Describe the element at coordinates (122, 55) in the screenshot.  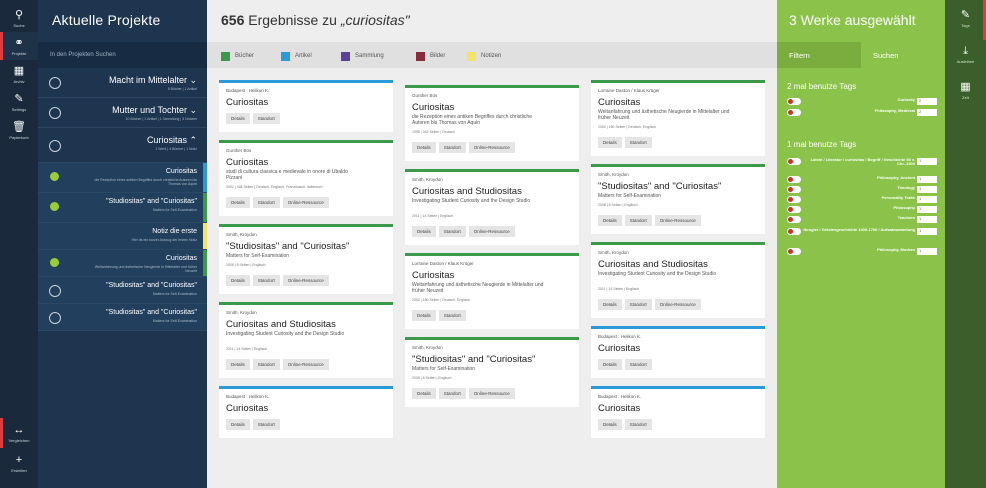
I see `projects-search-input: In den Projekten Suchen` at that location.